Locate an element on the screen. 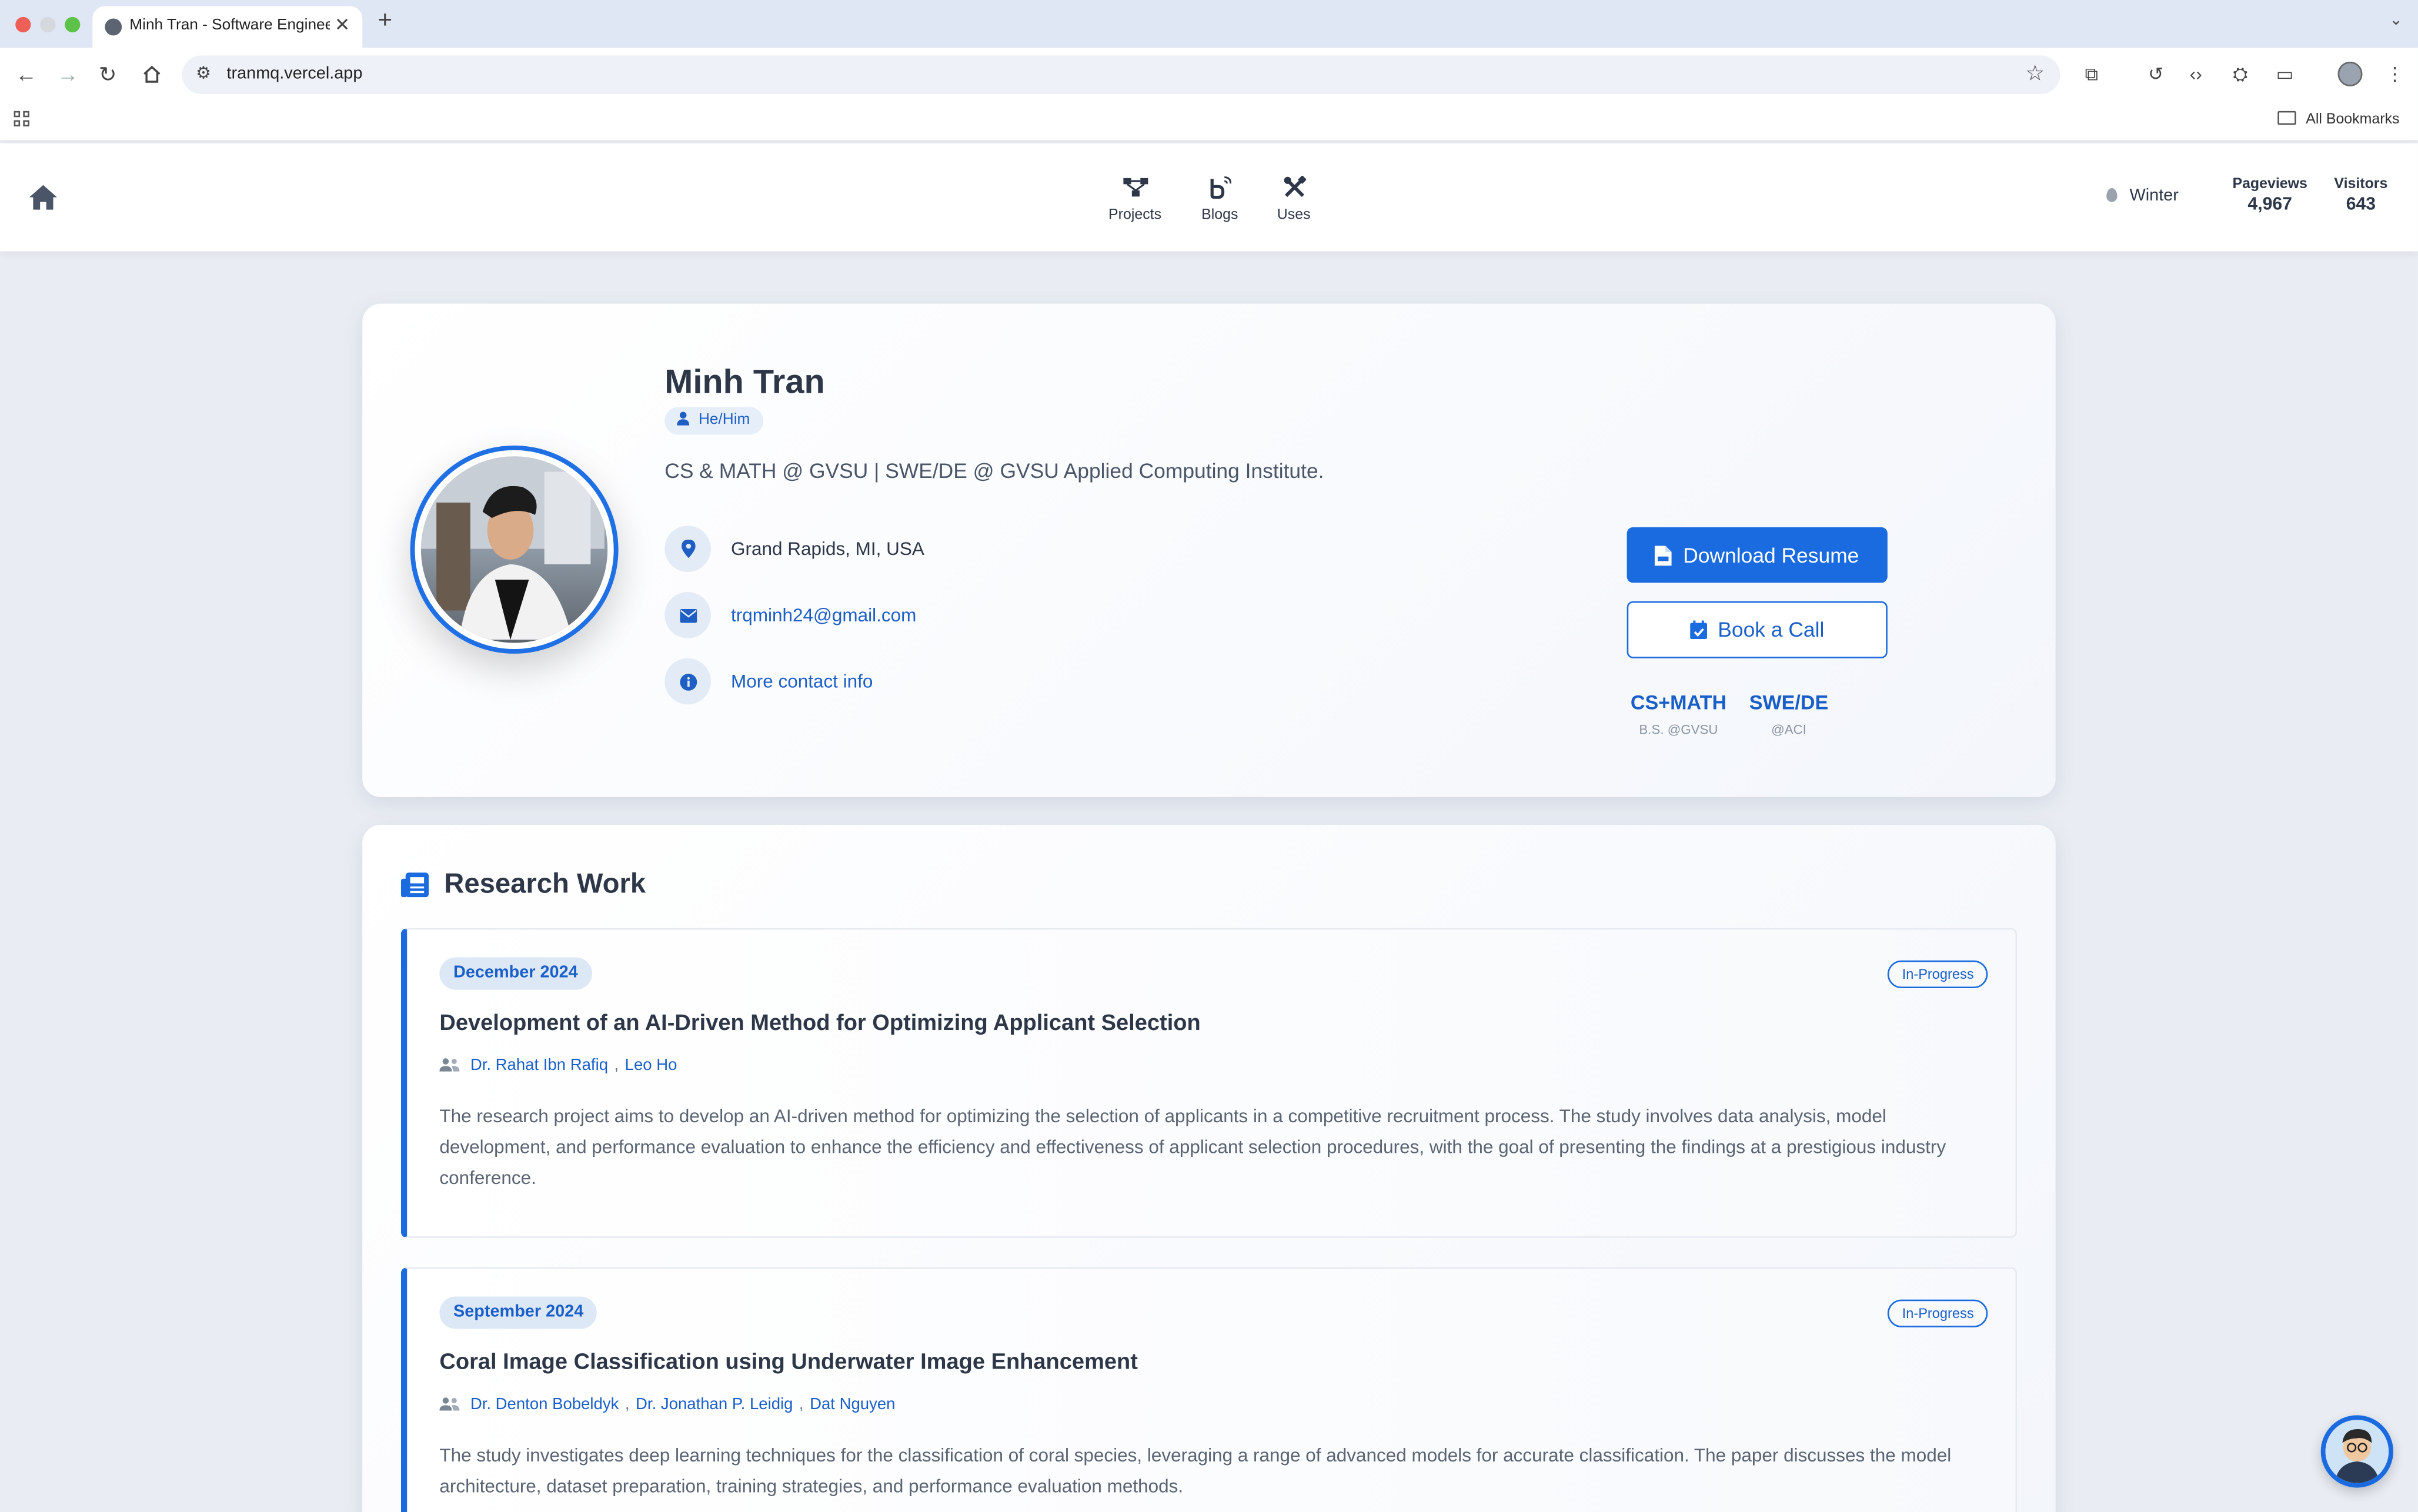  pronoun-text: He/Him is located at coordinates (724, 421).